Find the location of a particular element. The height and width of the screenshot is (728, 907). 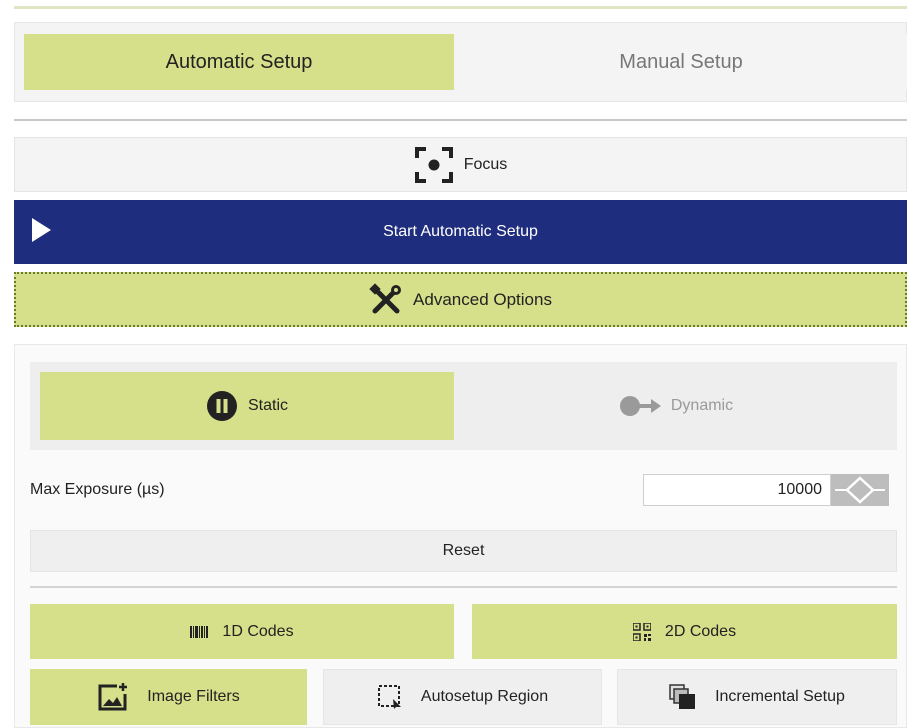

mode-dynamic-label: Dynamic is located at coordinates (702, 405).